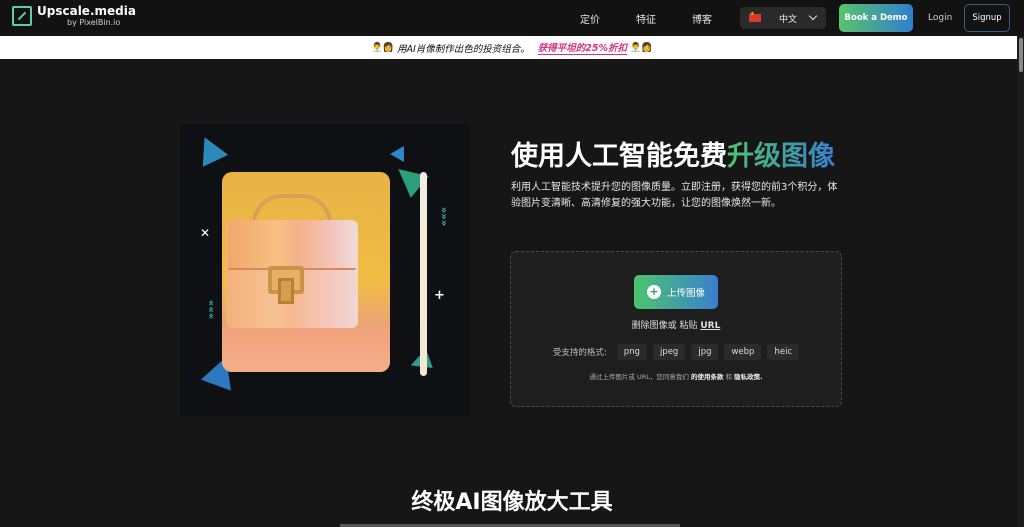 This screenshot has width=1024, height=527. I want to click on hero-title-plain: 使用人工智能免费, so click(619, 156).